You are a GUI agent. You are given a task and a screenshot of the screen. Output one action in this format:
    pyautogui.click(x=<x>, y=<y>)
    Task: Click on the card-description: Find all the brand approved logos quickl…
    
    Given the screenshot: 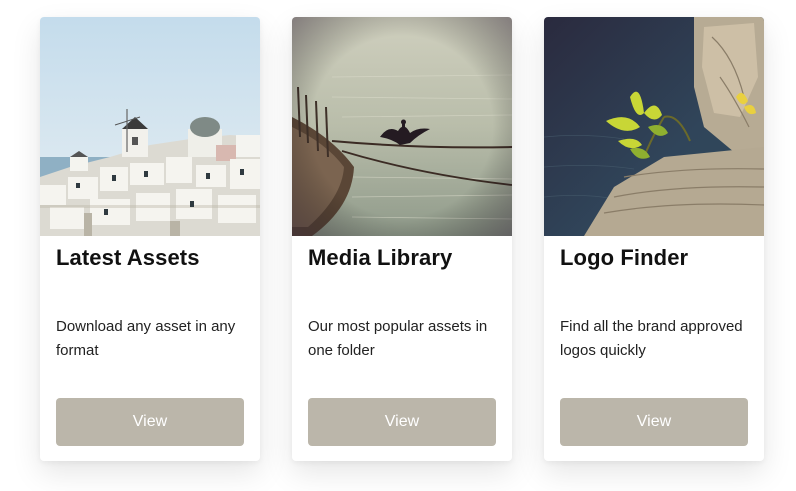 What is the action you would take?
    pyautogui.click(x=651, y=338)
    